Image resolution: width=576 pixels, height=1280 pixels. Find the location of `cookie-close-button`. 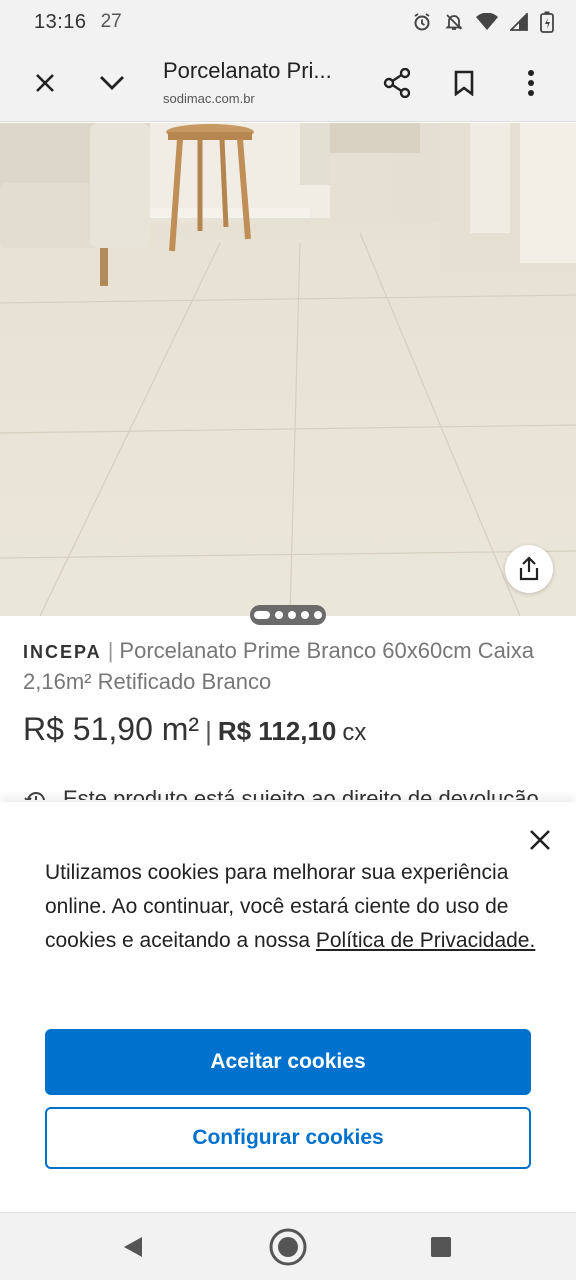

cookie-close-button is located at coordinates (540, 840).